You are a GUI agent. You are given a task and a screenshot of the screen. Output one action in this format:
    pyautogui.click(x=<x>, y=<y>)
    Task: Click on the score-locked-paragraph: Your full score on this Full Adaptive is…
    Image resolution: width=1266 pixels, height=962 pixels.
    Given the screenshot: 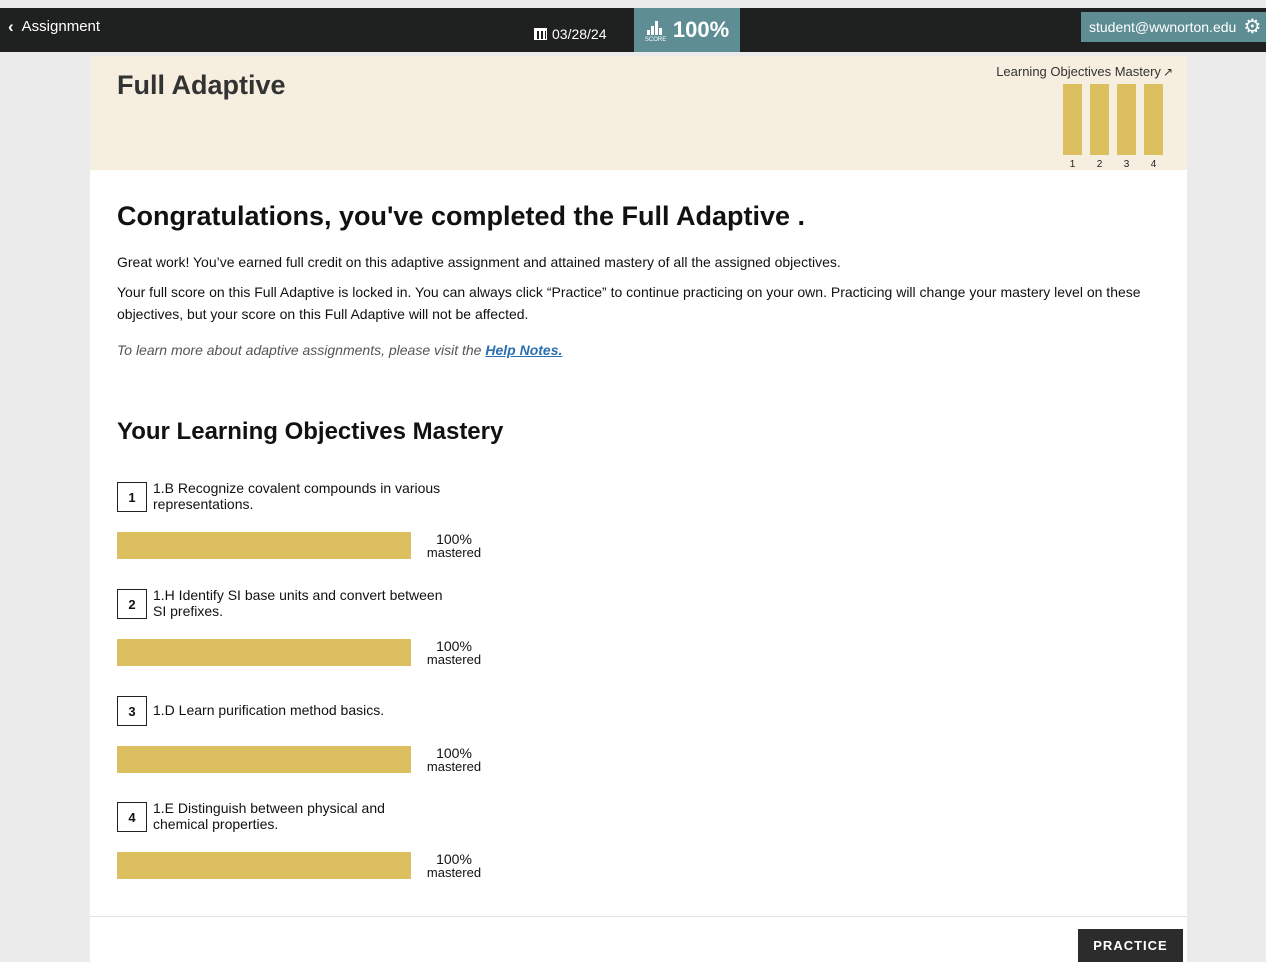 What is the action you would take?
    pyautogui.click(x=629, y=303)
    